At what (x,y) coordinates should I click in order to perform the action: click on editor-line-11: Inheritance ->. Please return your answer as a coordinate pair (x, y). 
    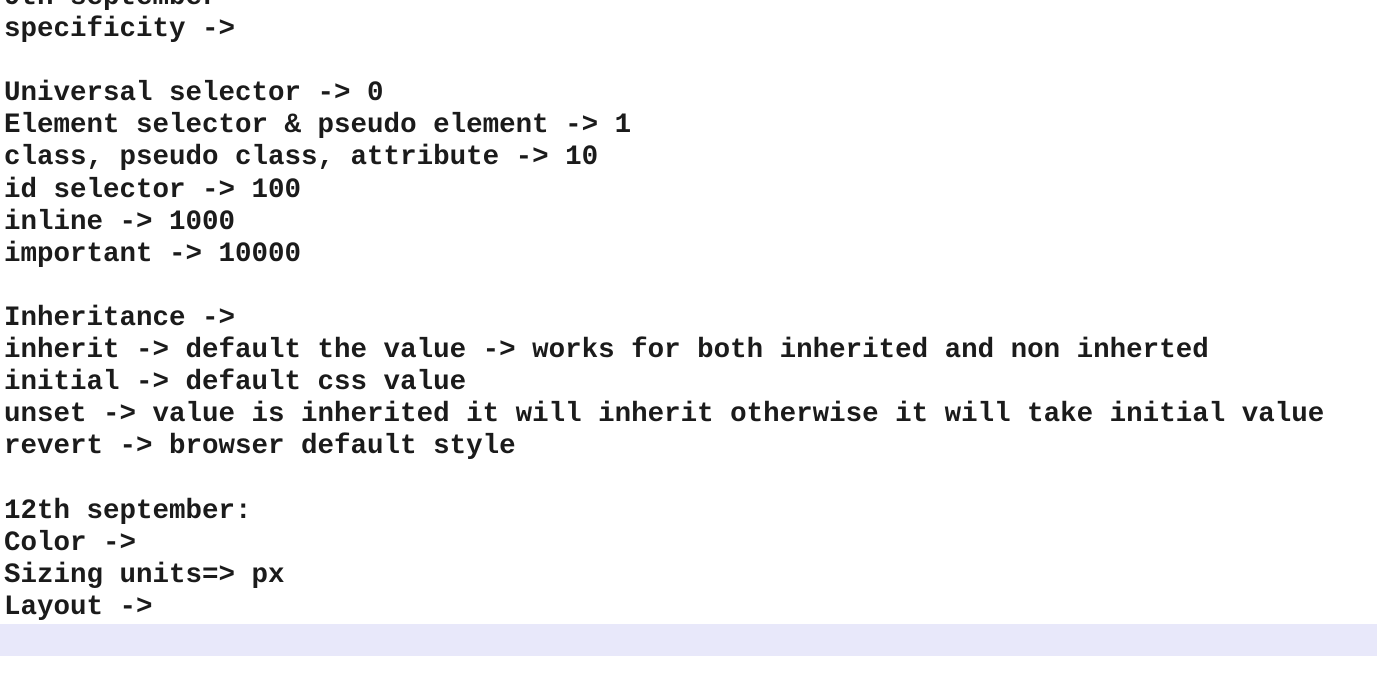
    Looking at the image, I should click on (688, 319).